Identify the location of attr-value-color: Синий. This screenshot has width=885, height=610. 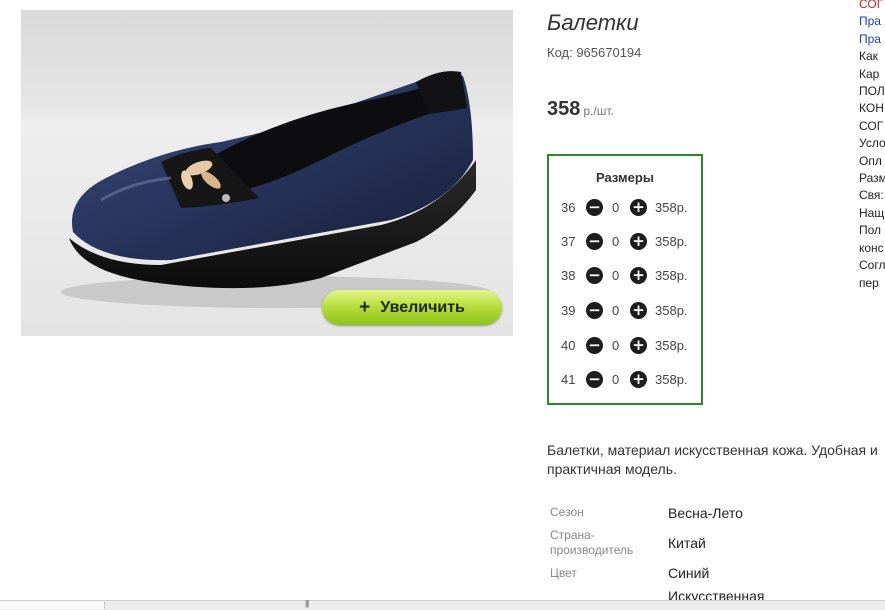
(689, 573).